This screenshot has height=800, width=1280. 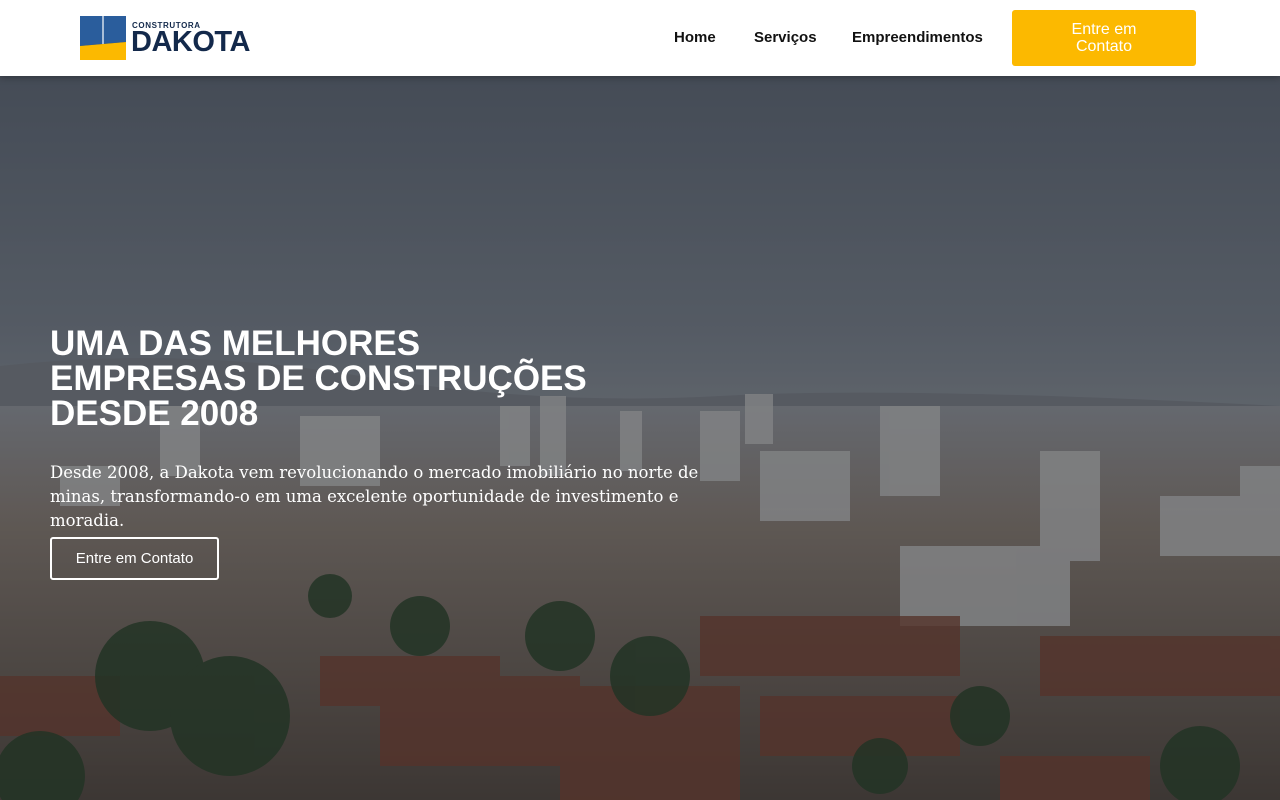 I want to click on nav-home: Home, so click(x=695, y=37).